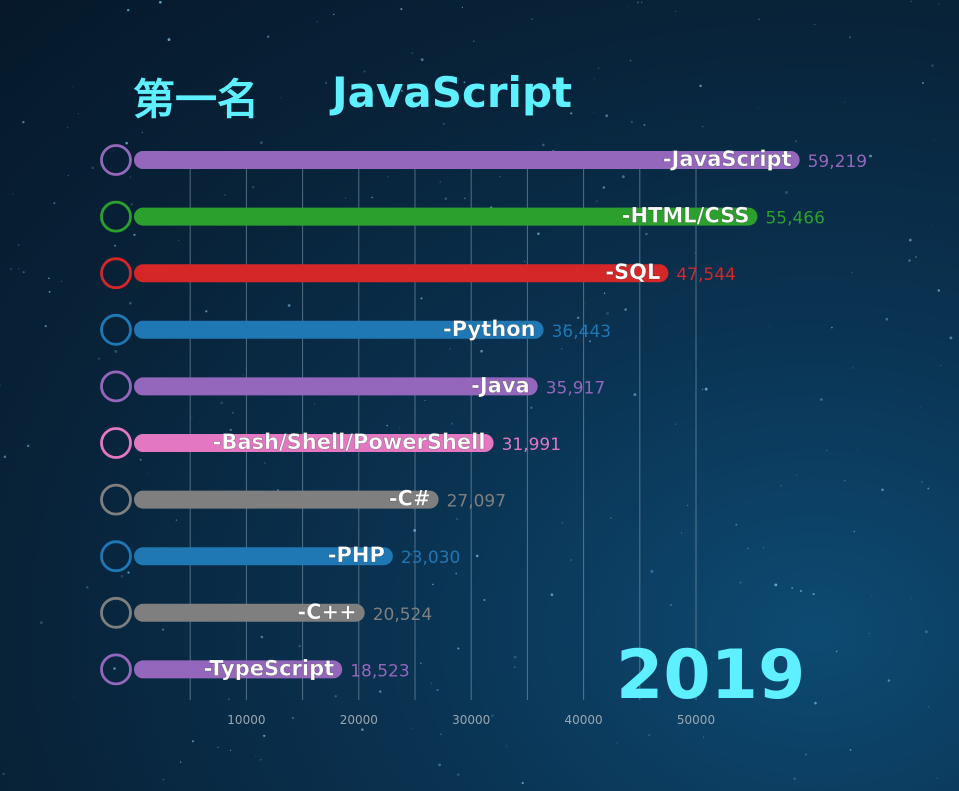 The width and height of the screenshot is (959, 791). What do you see at coordinates (696, 720) in the screenshot?
I see `x-tick-label: 50000` at bounding box center [696, 720].